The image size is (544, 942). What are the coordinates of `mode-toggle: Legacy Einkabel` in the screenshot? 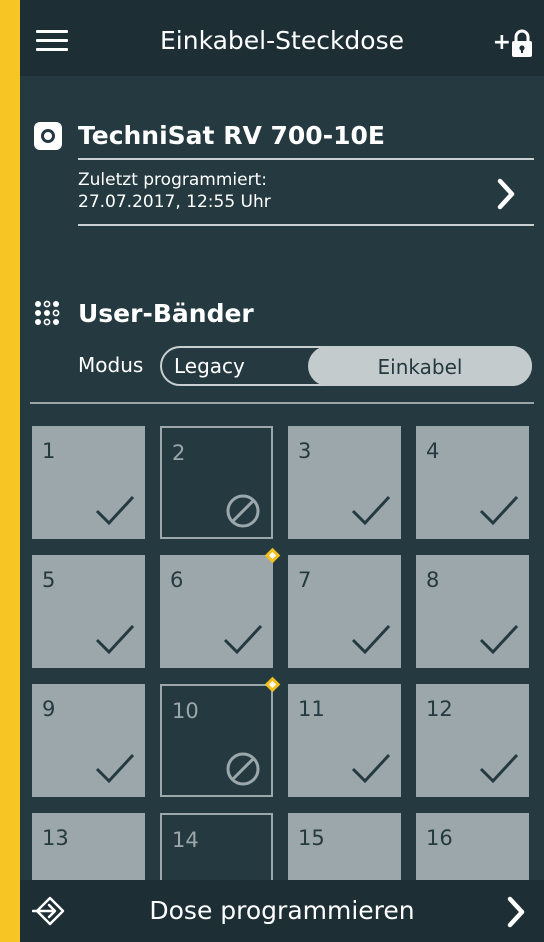 It's located at (346, 366).